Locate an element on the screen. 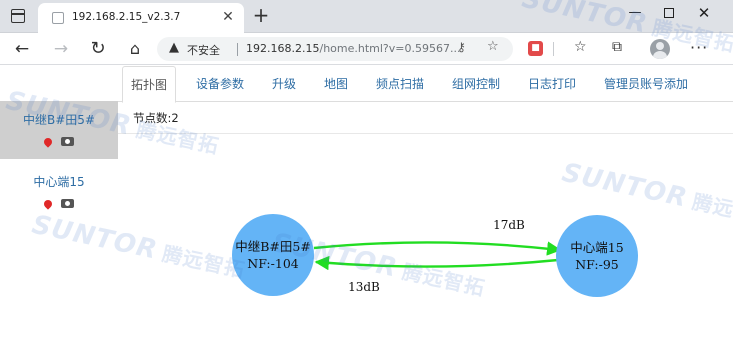 The height and width of the screenshot is (342, 733). url-host: 192.168.2.15 is located at coordinates (283, 48).